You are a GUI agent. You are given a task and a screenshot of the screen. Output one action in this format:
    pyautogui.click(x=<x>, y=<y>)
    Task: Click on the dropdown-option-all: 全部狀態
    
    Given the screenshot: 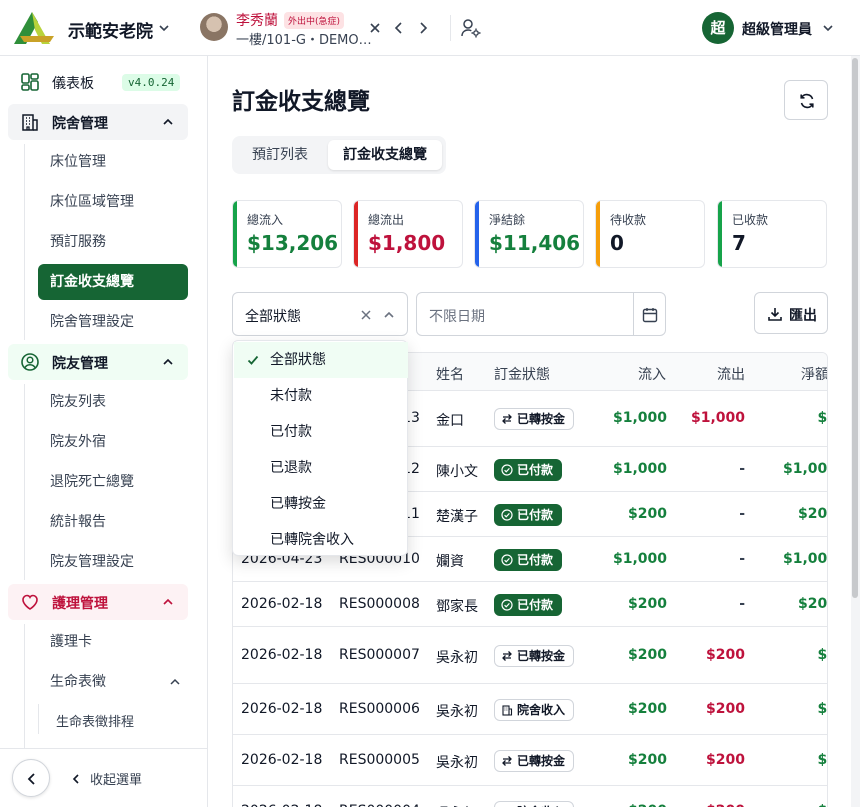 What is the action you would take?
    pyautogui.click(x=321, y=360)
    